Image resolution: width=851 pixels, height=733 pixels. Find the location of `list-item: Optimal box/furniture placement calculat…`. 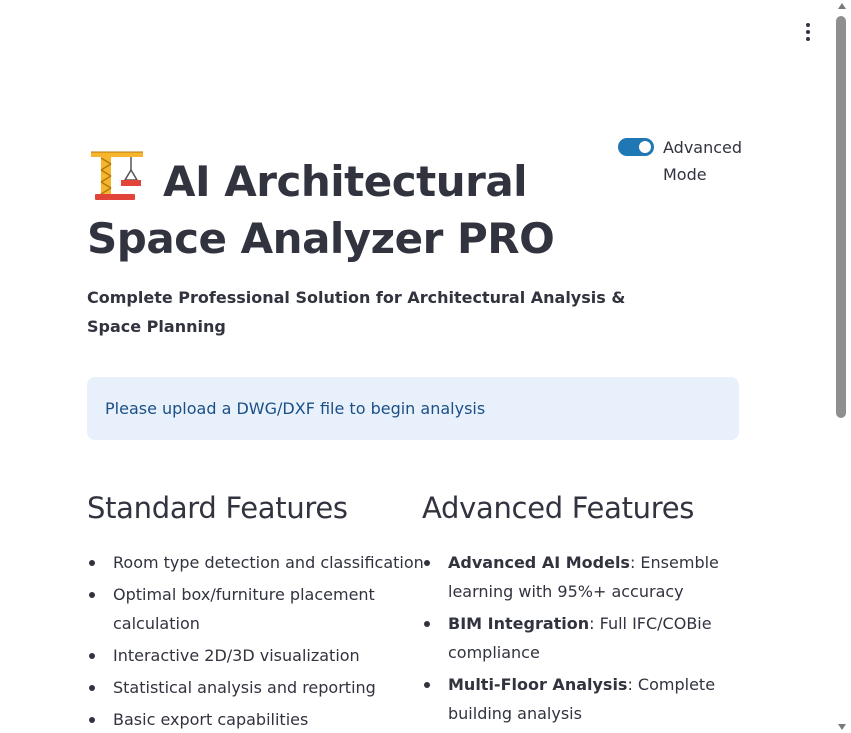

list-item: Optimal box/furniture placement calculat… is located at coordinates (237, 609).